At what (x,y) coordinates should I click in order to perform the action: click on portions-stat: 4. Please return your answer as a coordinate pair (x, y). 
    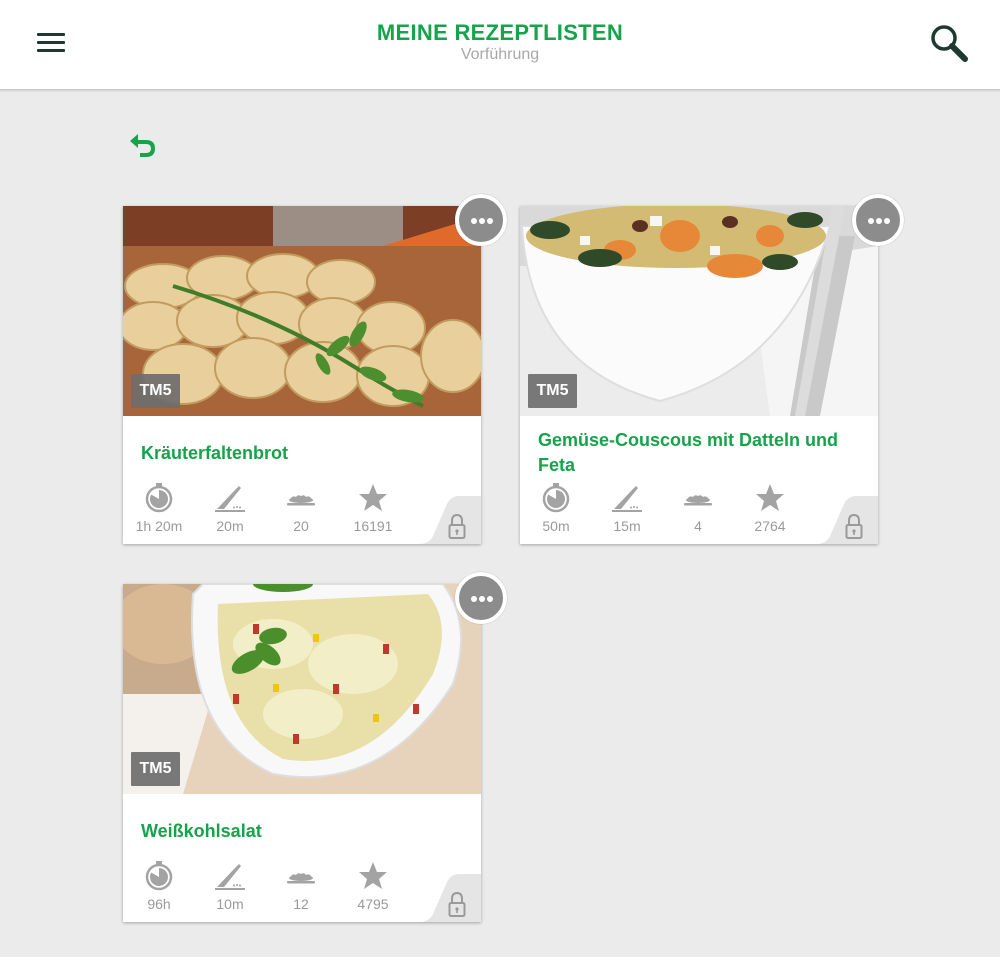
    Looking at the image, I should click on (698, 508).